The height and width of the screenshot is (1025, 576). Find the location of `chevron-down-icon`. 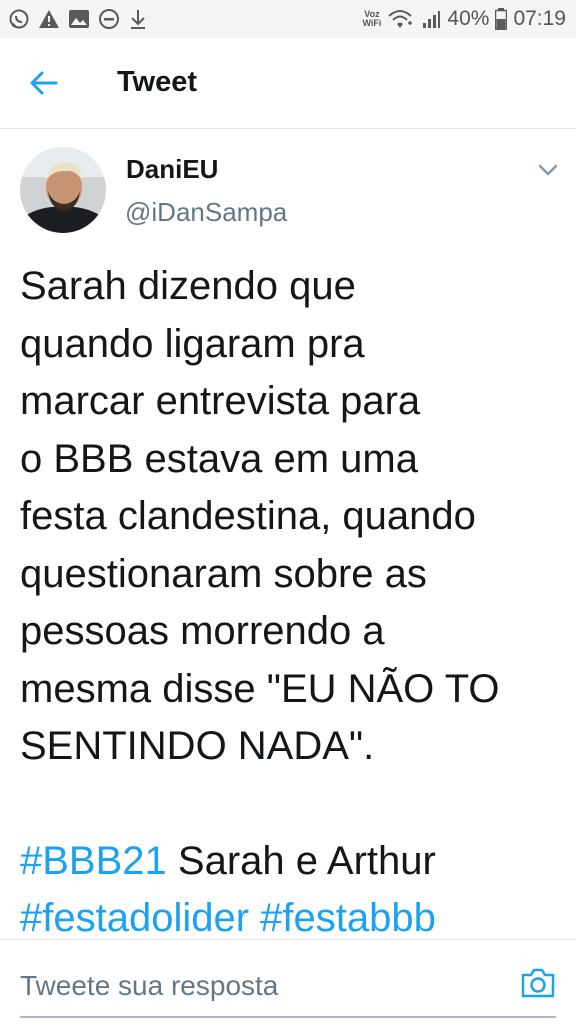

chevron-down-icon is located at coordinates (548, 170).